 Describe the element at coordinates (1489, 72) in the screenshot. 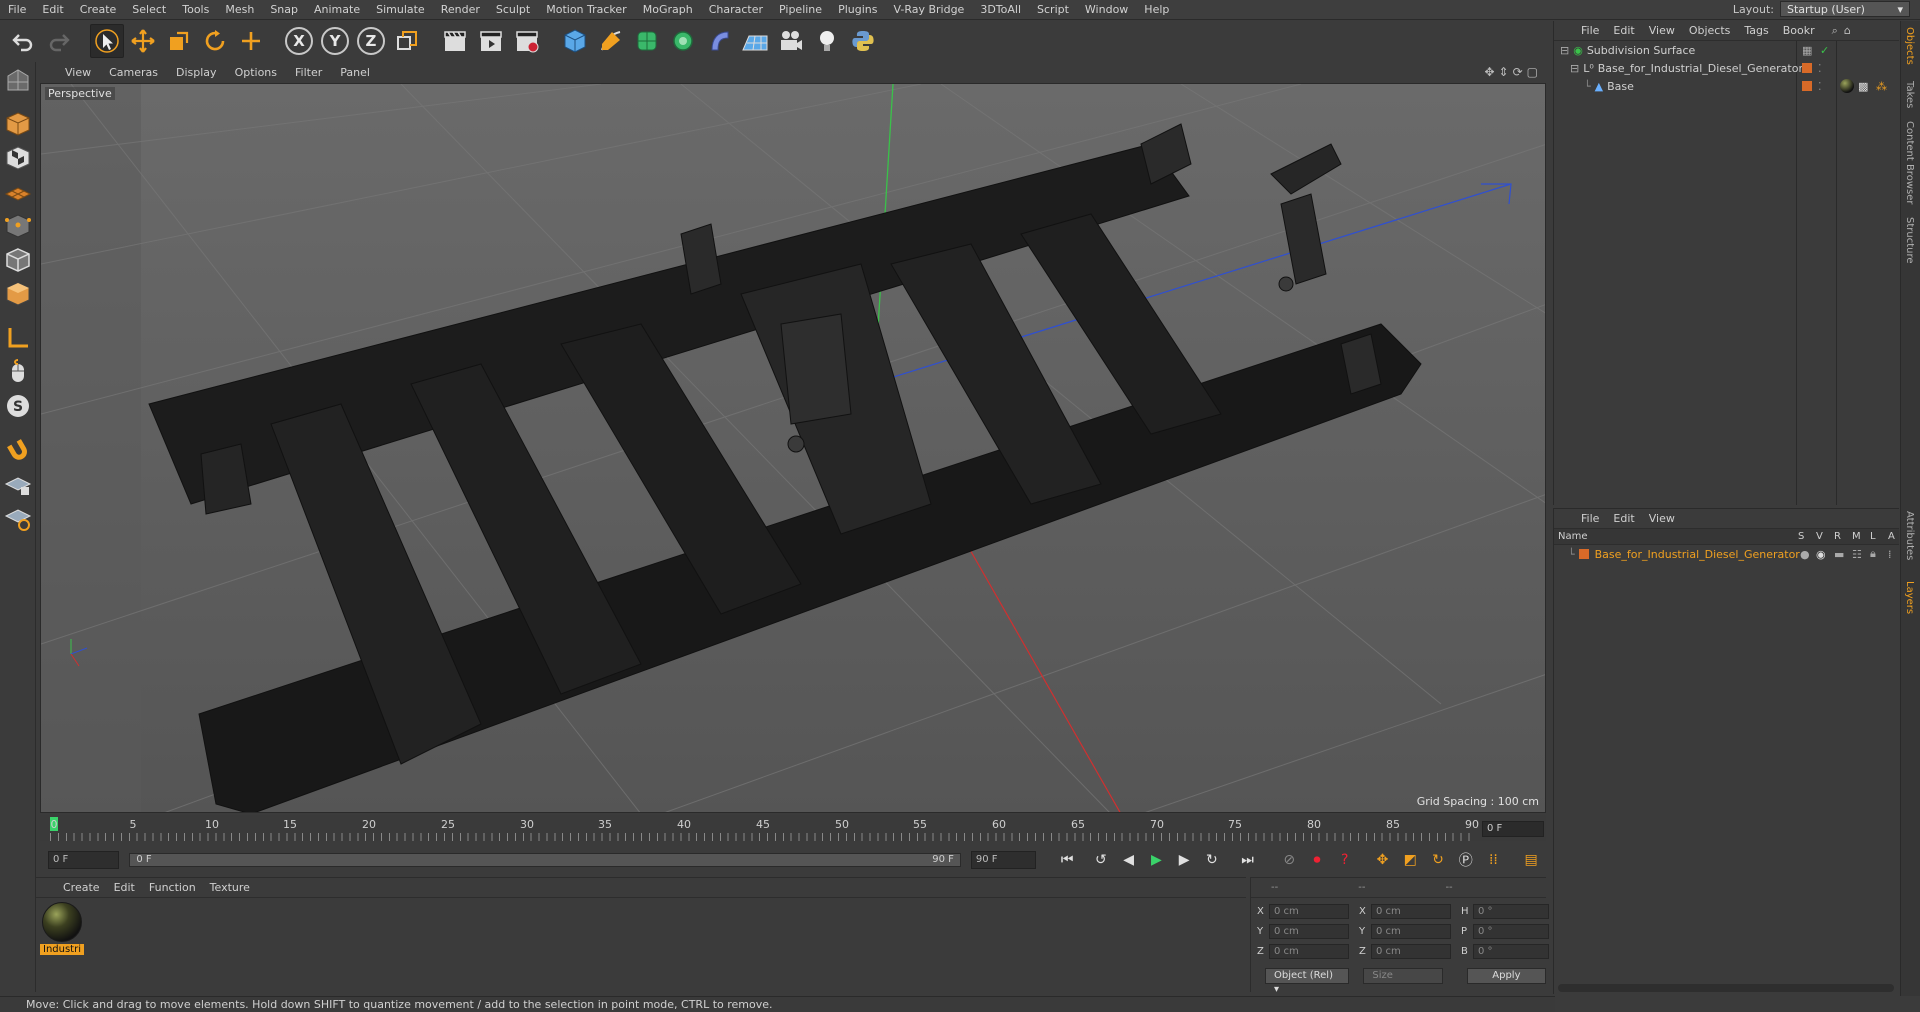

I see `pan-icon: ✥` at that location.